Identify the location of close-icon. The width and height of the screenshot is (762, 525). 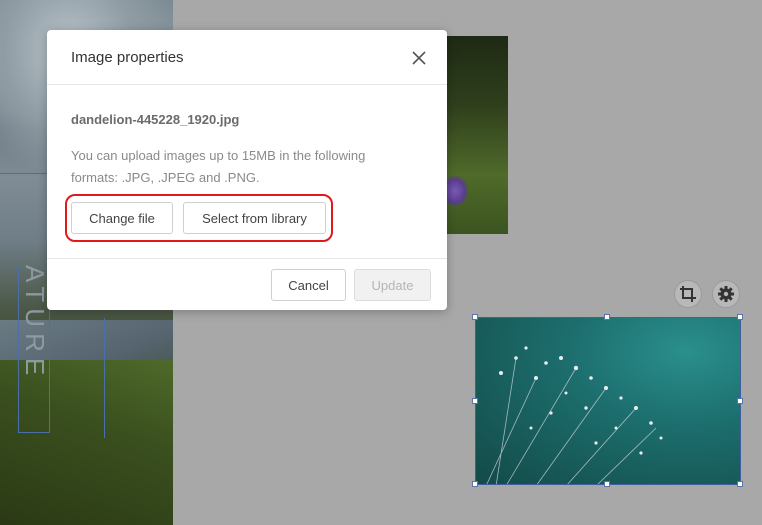
(419, 58).